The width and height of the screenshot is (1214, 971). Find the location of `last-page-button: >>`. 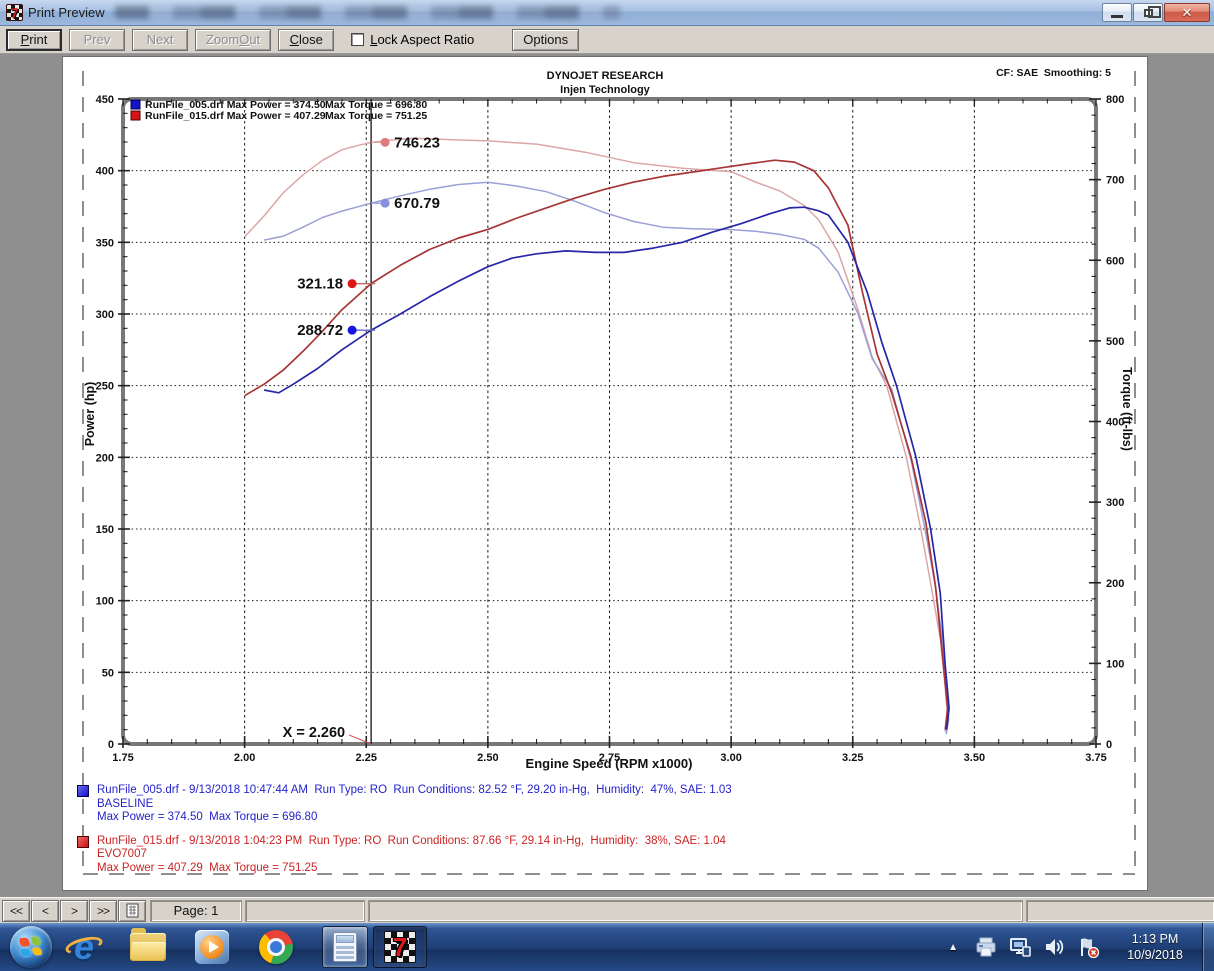

last-page-button: >> is located at coordinates (103, 910).